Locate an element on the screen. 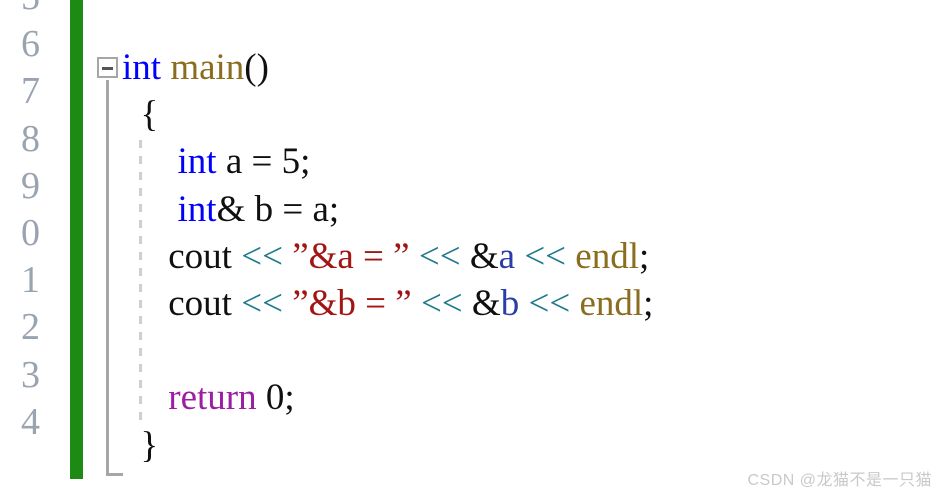 The image size is (948, 500). code-line: { is located at coordinates (532, 114).